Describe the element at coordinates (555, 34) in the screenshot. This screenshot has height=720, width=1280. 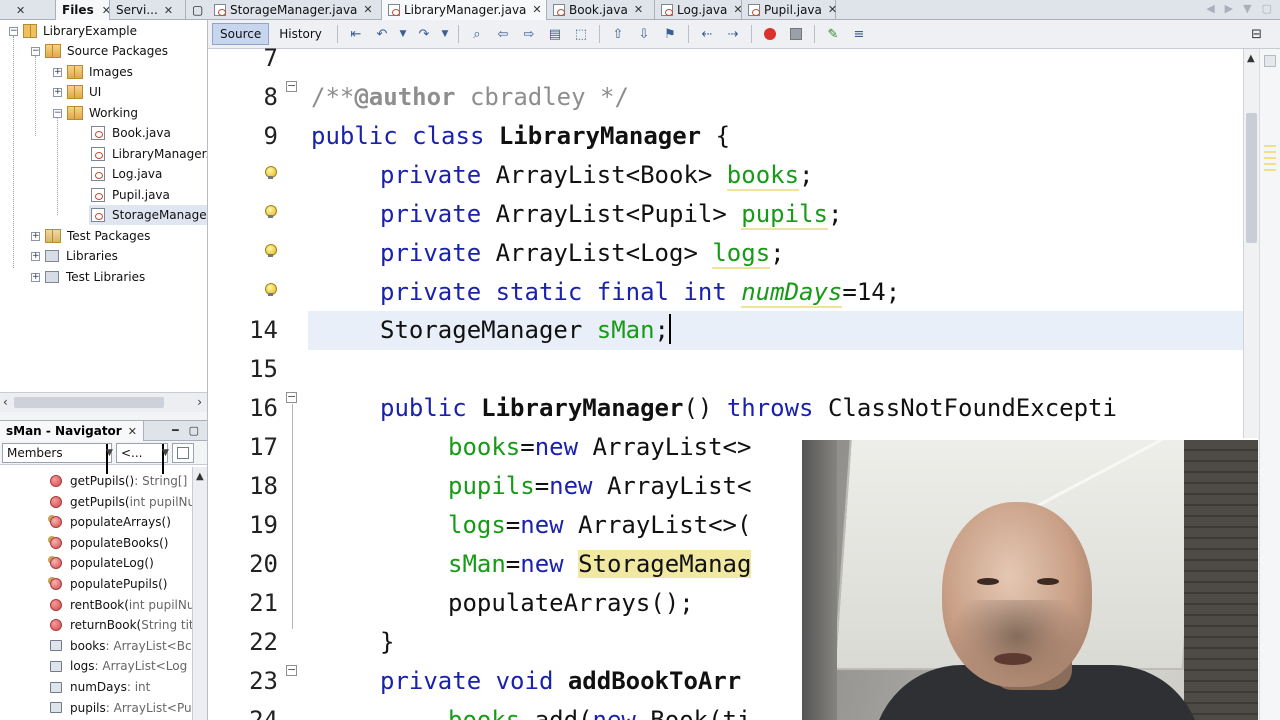
I see `toggle-highlight-icon: ▤` at that location.